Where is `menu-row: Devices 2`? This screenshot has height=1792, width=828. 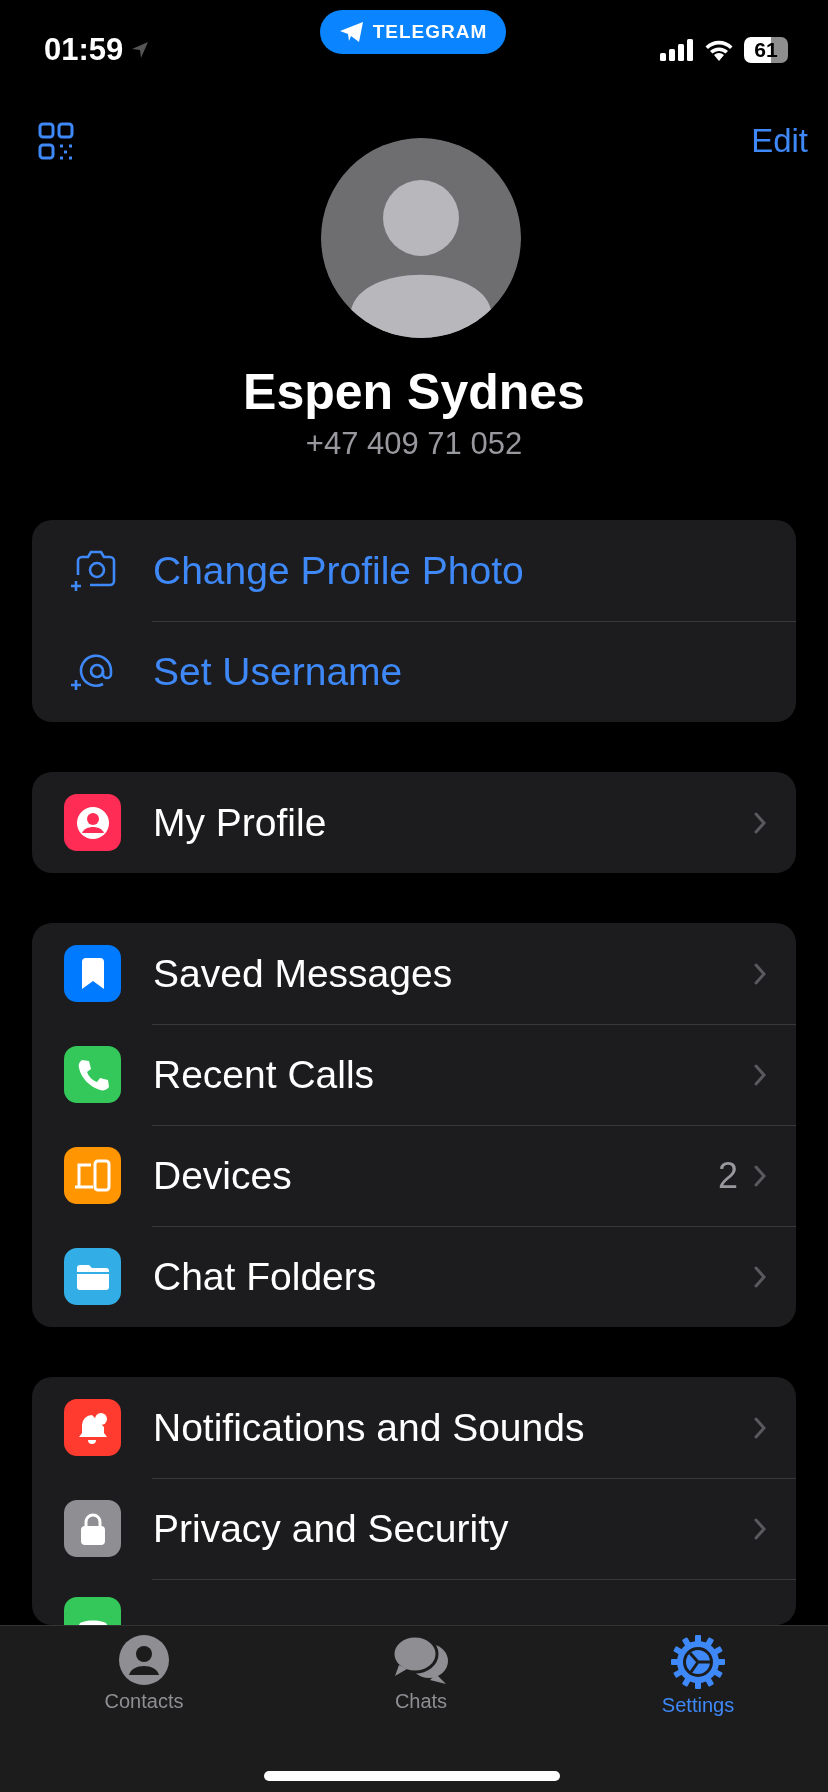
menu-row: Devices 2 is located at coordinates (414, 1175).